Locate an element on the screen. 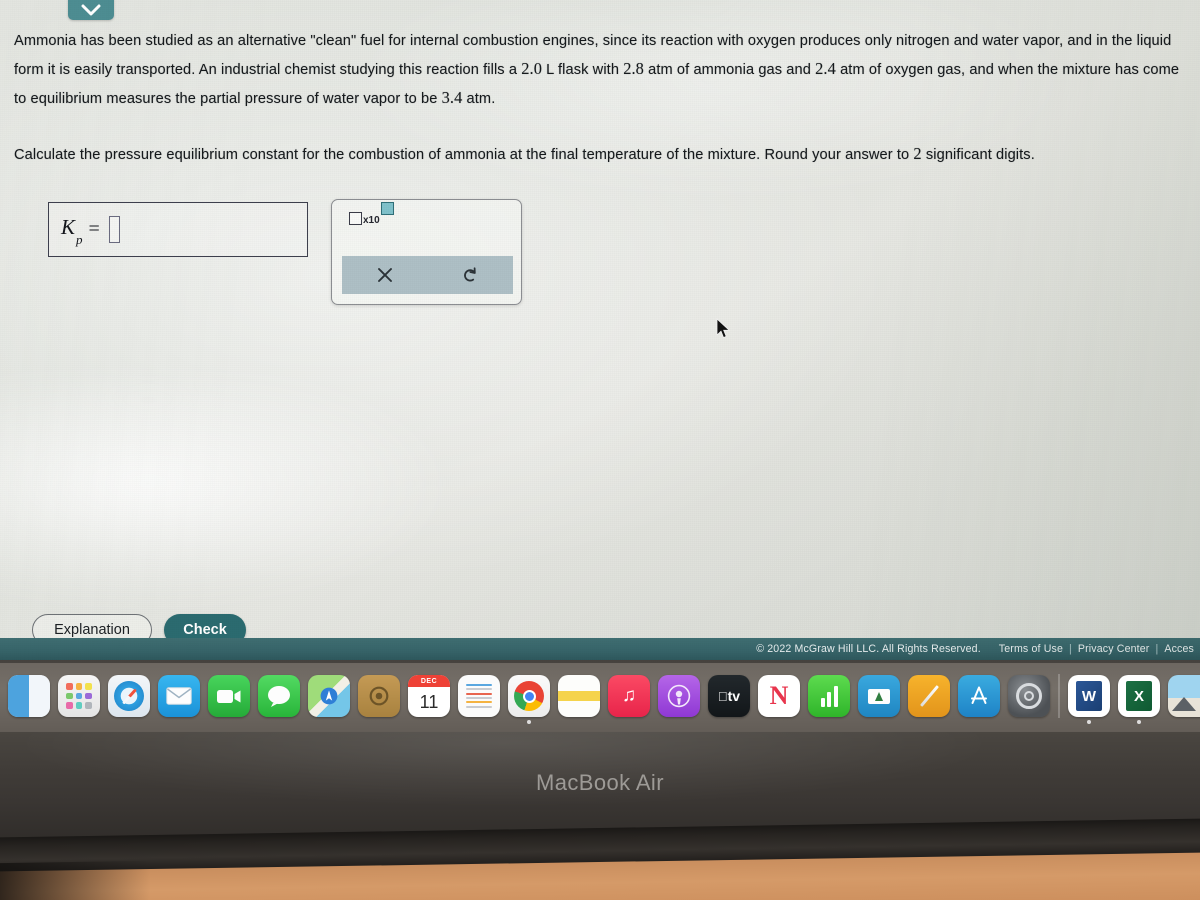  dock-item-word: W is located at coordinates (1089, 696).